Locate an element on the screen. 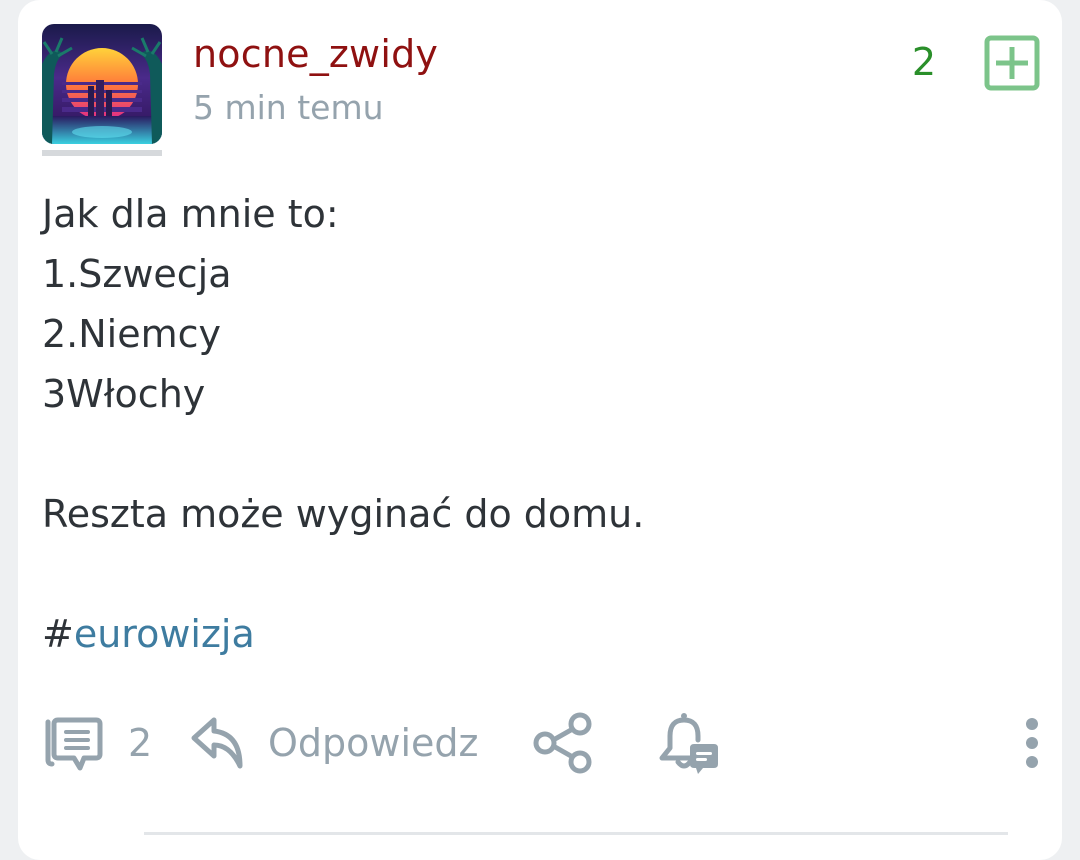 The height and width of the screenshot is (860, 1080). comments-count: 2 is located at coordinates (140, 743).